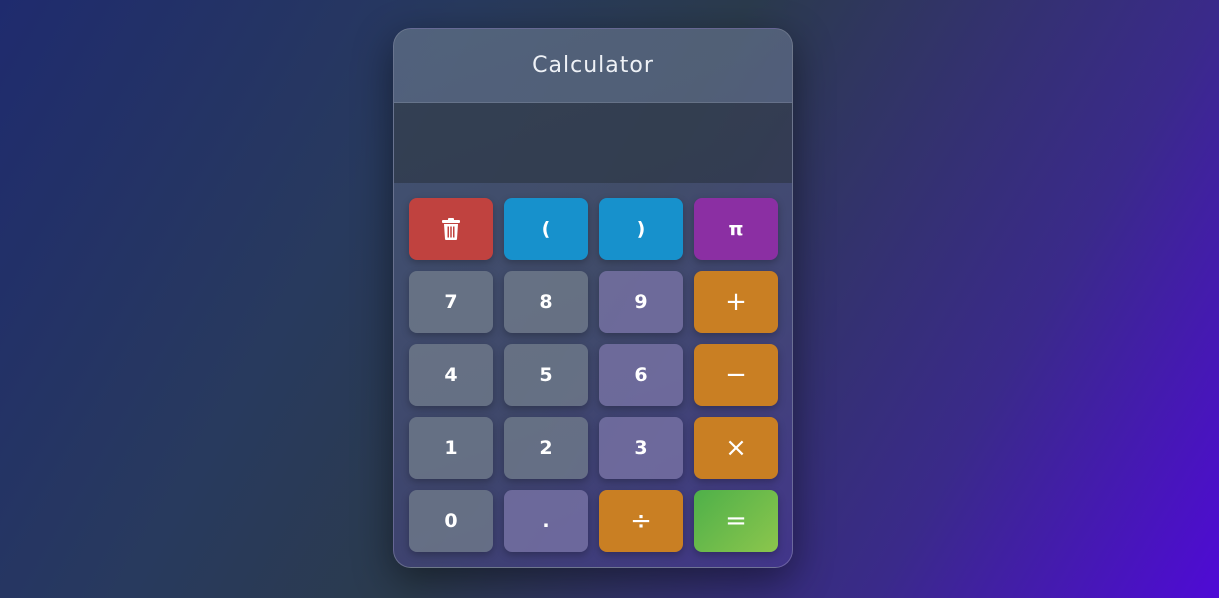 The width and height of the screenshot is (1219, 598). Describe the element at coordinates (451, 375) in the screenshot. I see `digit-4-button: 4` at that location.